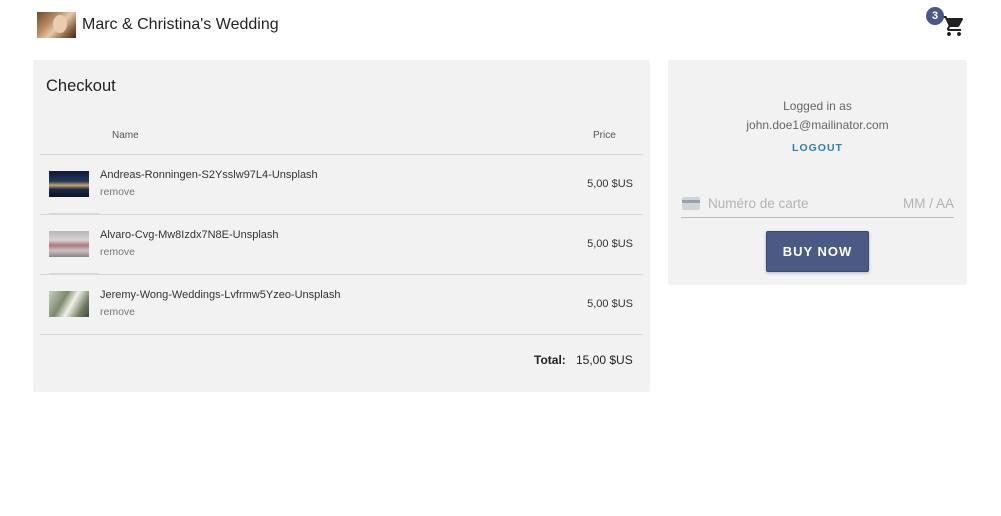 The width and height of the screenshot is (1001, 516). What do you see at coordinates (604, 135) in the screenshot?
I see `column-header-price: Price` at bounding box center [604, 135].